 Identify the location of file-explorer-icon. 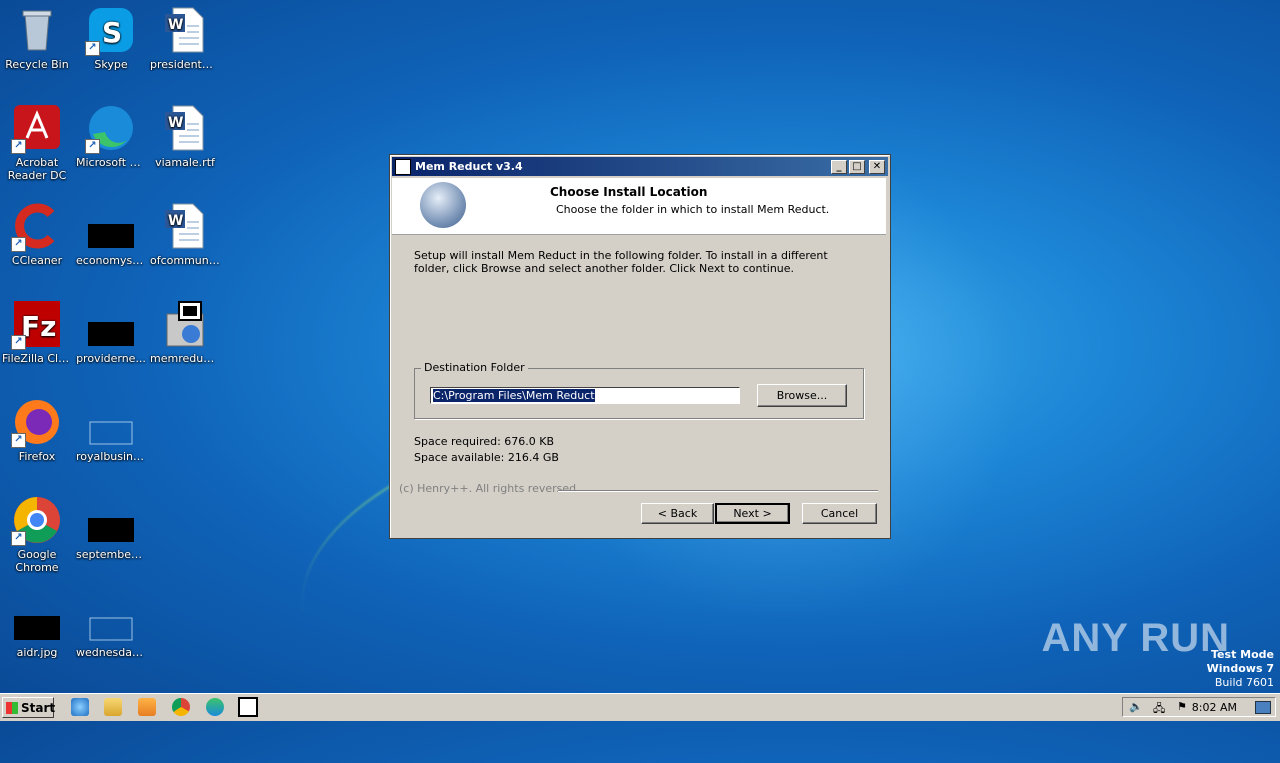
(113, 707).